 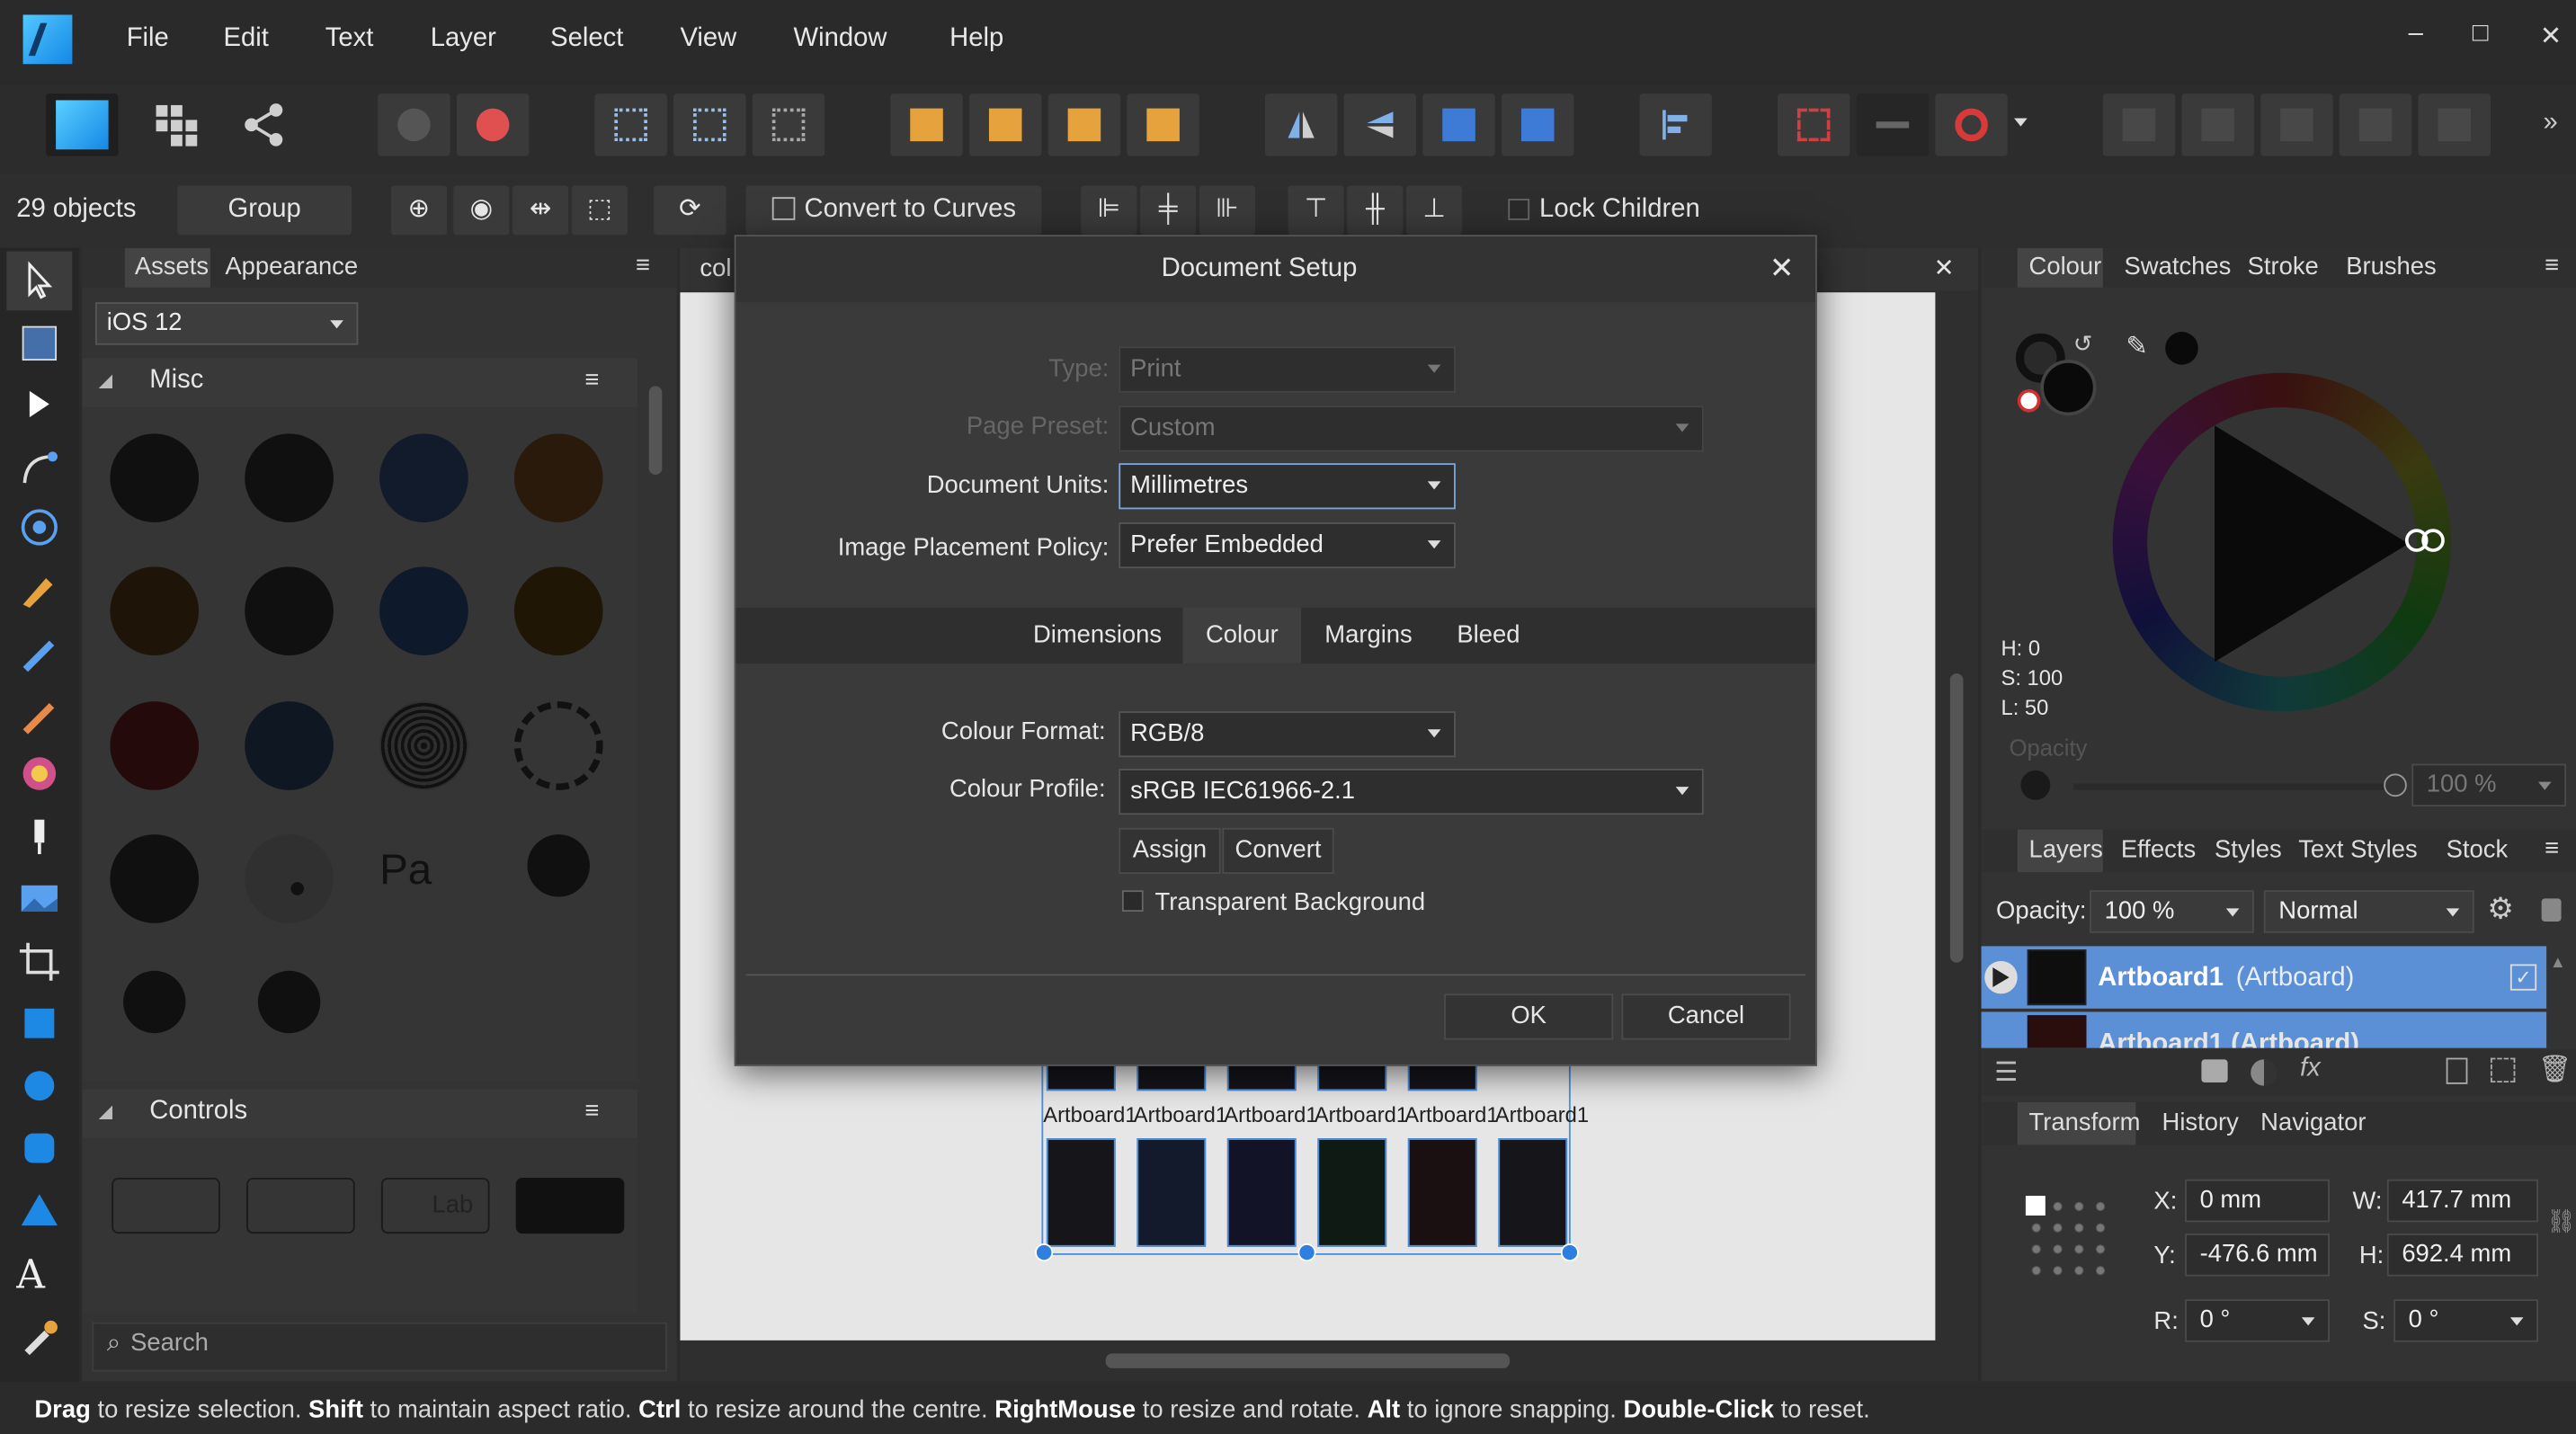 What do you see at coordinates (1380, 125) in the screenshot?
I see `flip-vertical-button` at bounding box center [1380, 125].